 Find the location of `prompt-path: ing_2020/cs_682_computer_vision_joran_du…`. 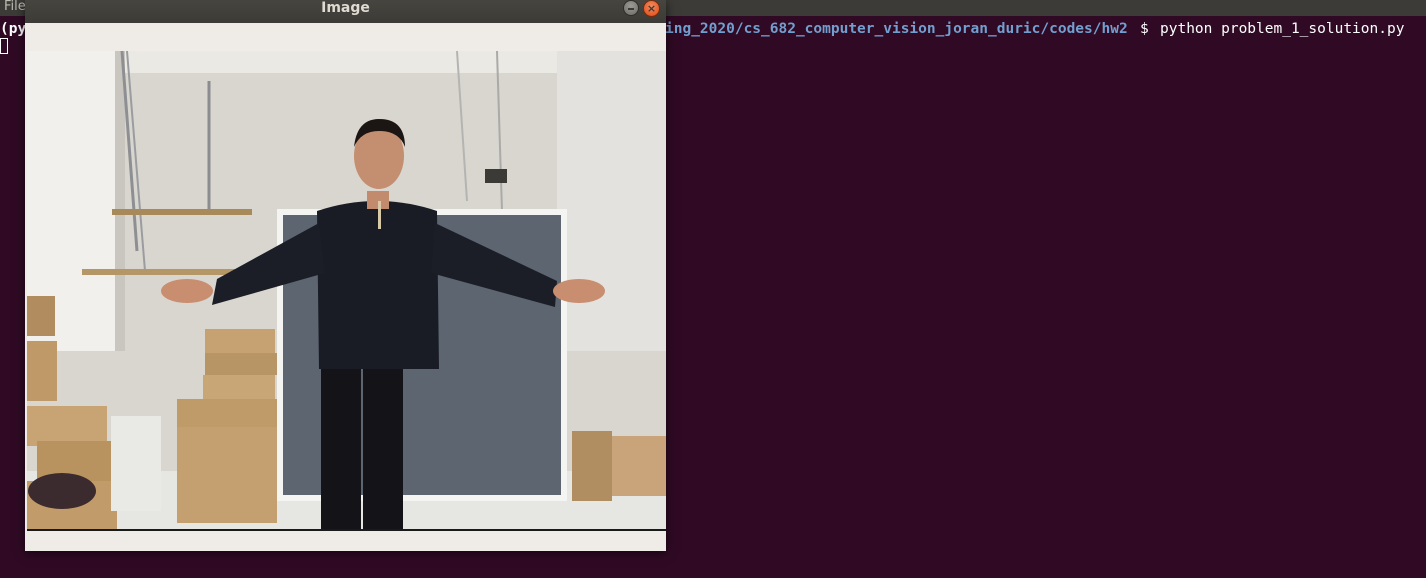

prompt-path: ing_2020/cs_682_computer_vision_joran_du… is located at coordinates (896, 29).